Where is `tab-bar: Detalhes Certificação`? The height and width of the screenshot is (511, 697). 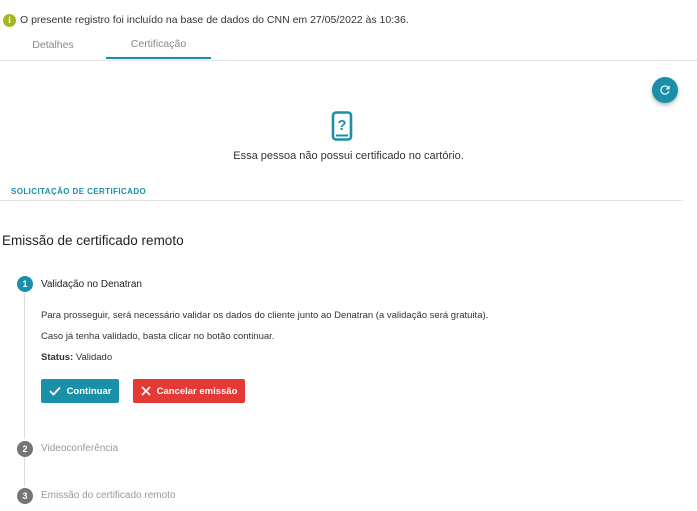 tab-bar: Detalhes Certificação is located at coordinates (348, 45).